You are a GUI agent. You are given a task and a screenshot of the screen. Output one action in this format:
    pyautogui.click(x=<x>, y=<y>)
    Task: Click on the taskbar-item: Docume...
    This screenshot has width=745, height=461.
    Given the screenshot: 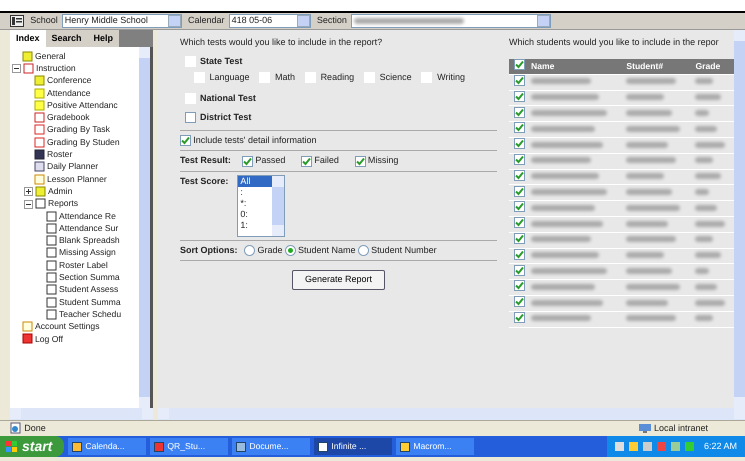 What is the action you would take?
    pyautogui.click(x=271, y=446)
    